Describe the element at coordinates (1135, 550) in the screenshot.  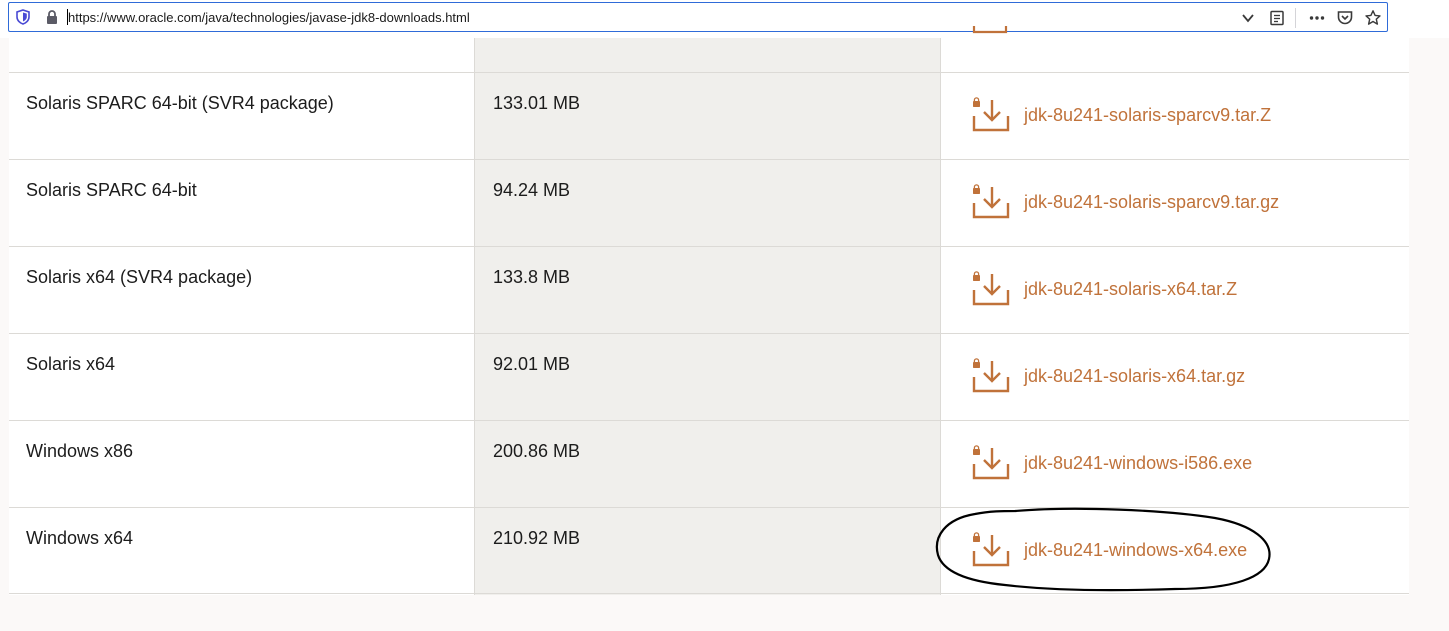
I see `download-link-label: jdk-8u241-windows-x64.exe` at that location.